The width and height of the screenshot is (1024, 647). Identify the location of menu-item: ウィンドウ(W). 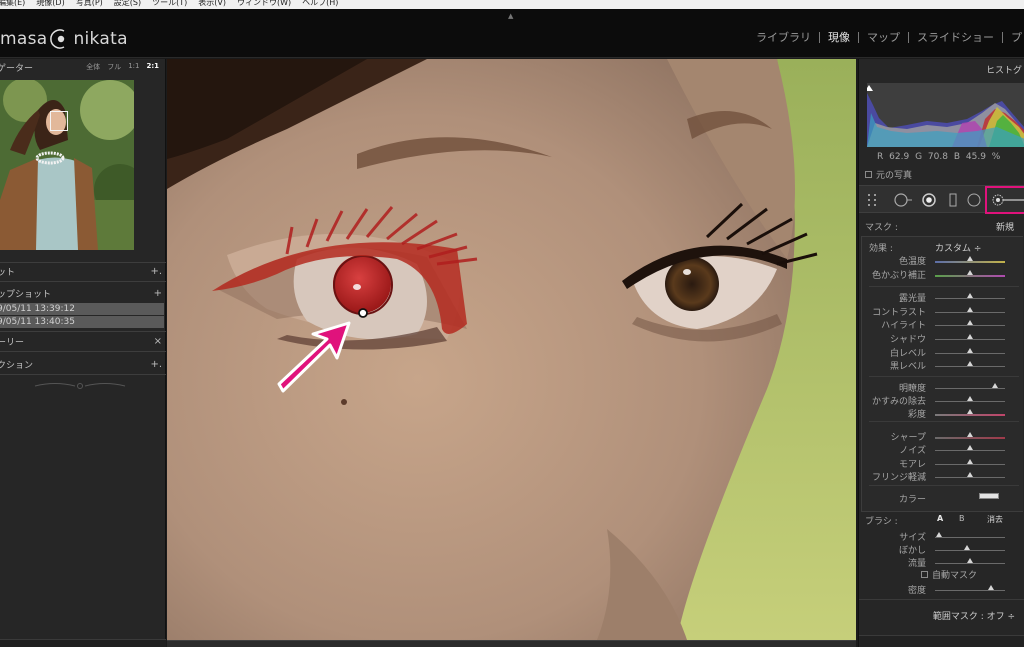
(264, 3).